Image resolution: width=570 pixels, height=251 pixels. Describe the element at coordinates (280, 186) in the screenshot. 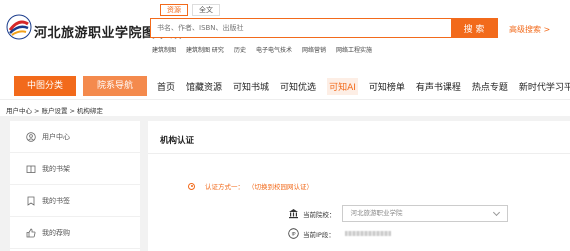

I see `switch-to-campus-network-link: （切换到校园网认证）` at that location.